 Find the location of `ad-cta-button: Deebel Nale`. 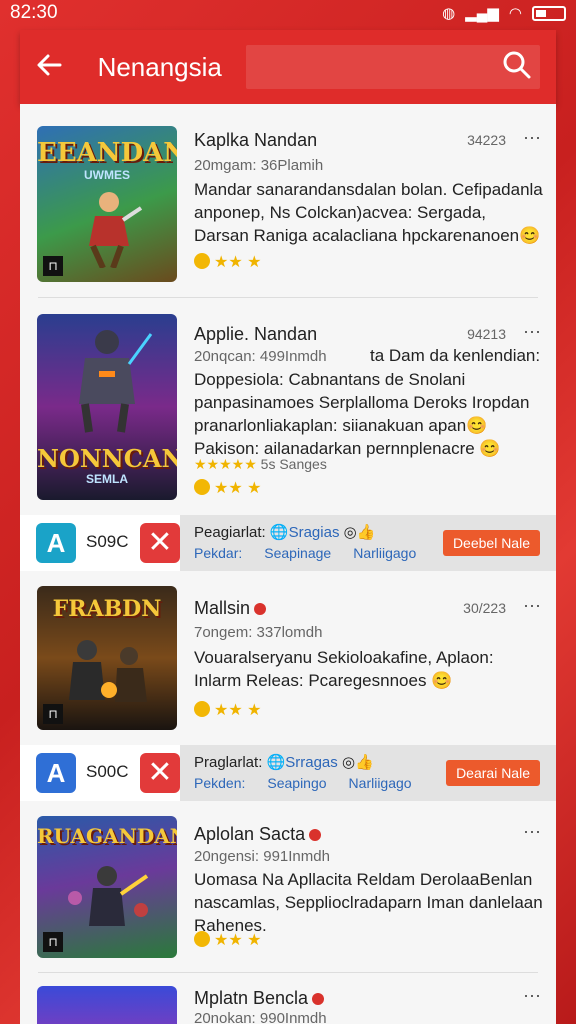

ad-cta-button: Deebel Nale is located at coordinates (491, 543).